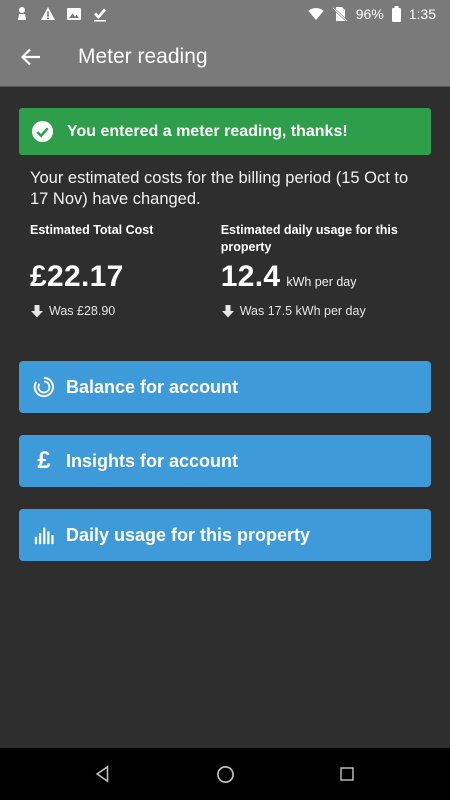  What do you see at coordinates (339, 14) in the screenshot?
I see `no-sim-icon` at bounding box center [339, 14].